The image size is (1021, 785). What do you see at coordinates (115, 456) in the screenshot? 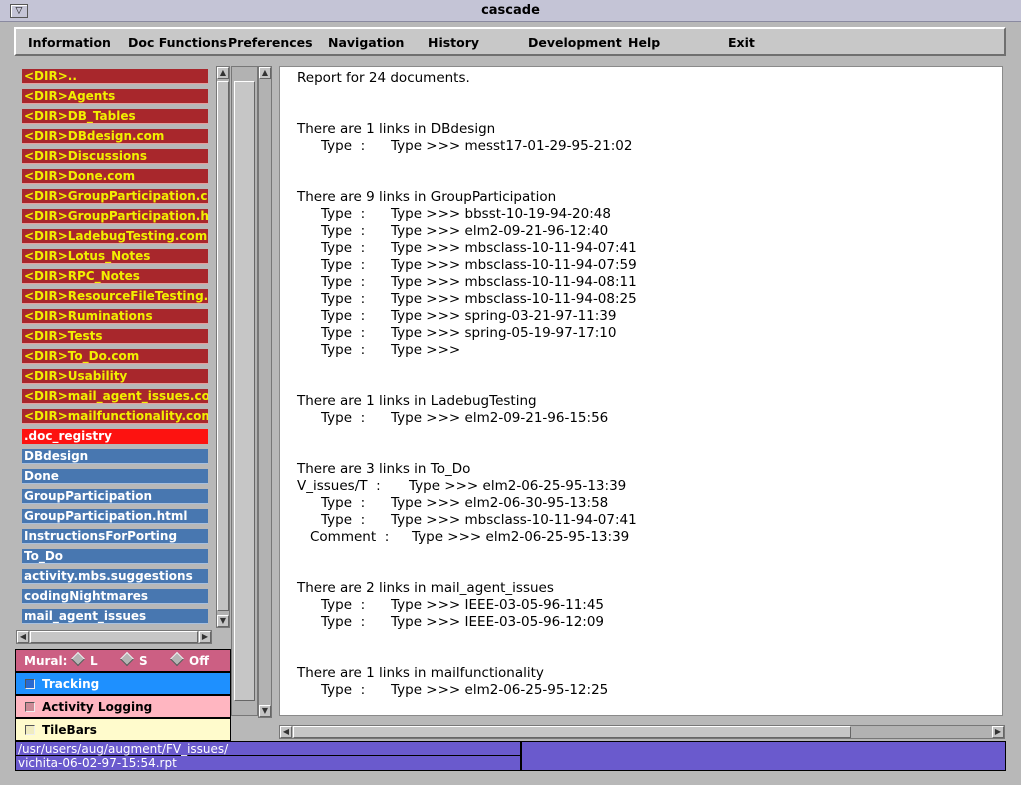
I see `document-item: DBdesign` at bounding box center [115, 456].